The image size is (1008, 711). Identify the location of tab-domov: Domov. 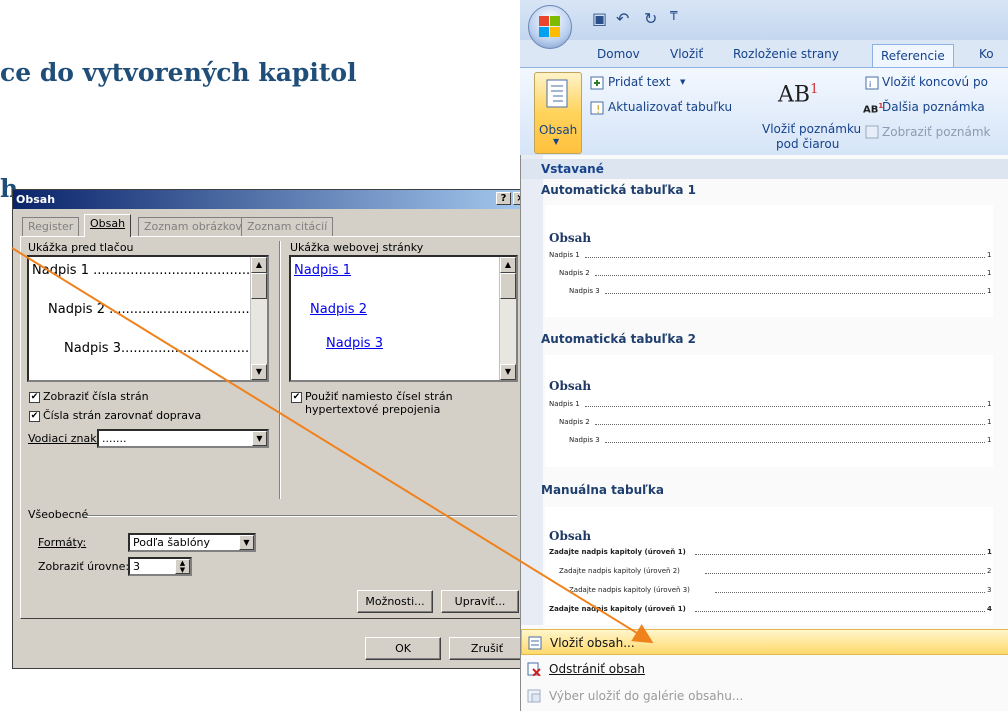
(618, 54).